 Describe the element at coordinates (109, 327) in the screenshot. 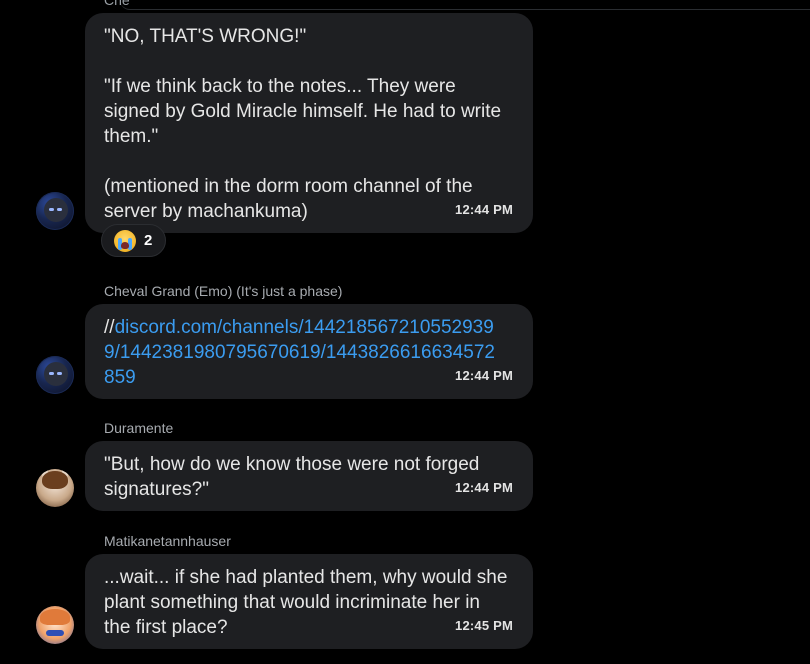

I see `link-prefix: //` at that location.